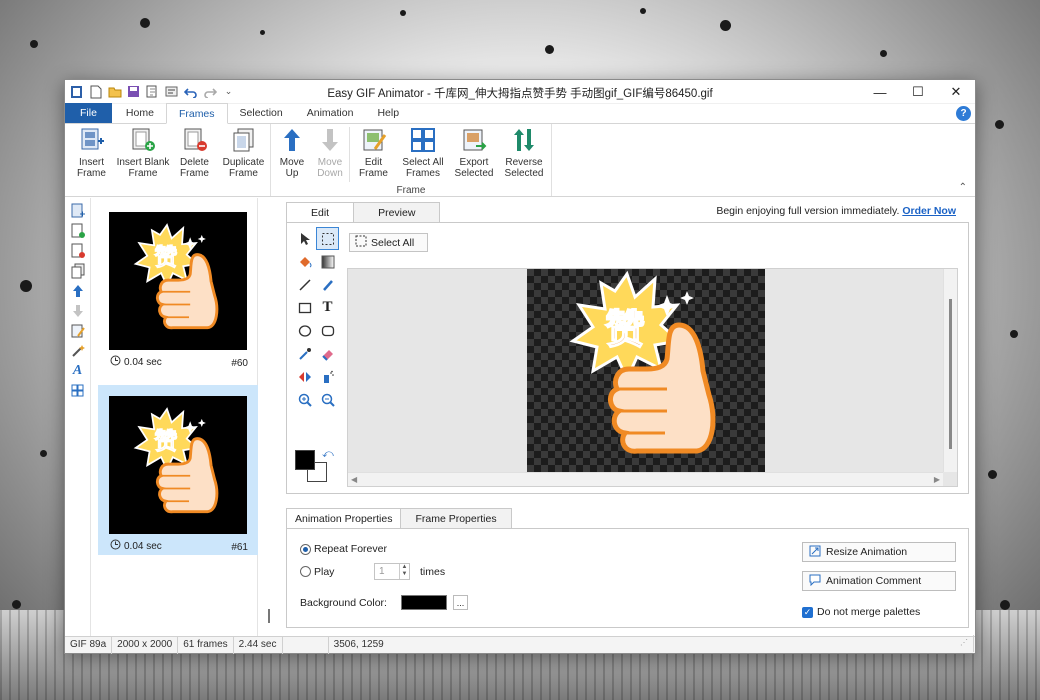 This screenshot has height=700, width=1040. I want to click on vertical-scrollbar, so click(950, 370).